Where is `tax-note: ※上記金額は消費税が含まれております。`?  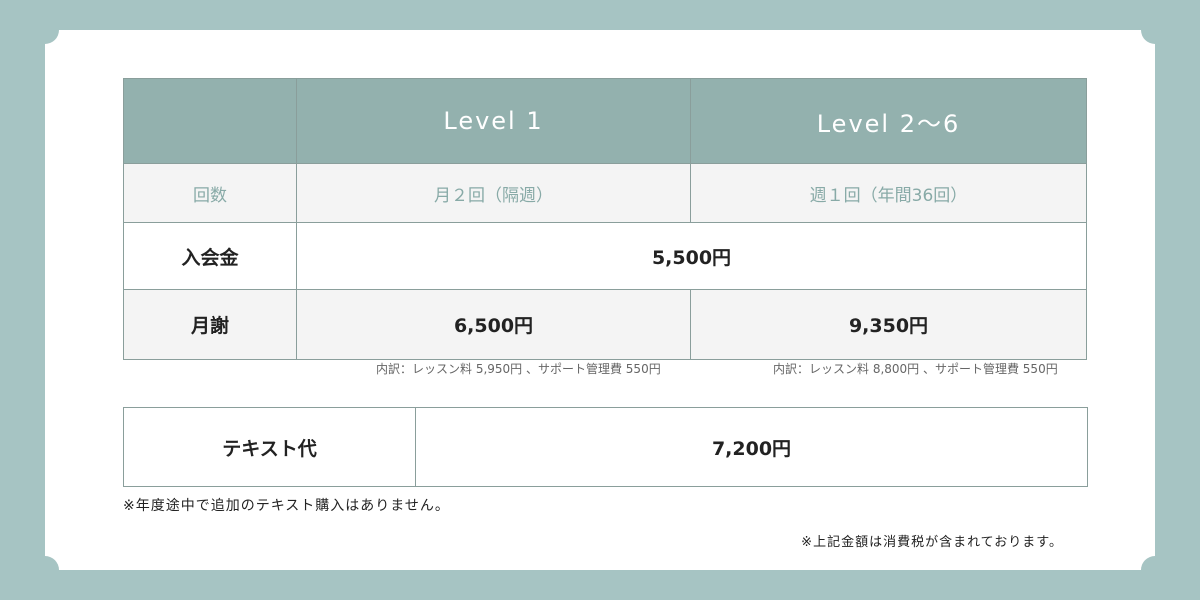 tax-note: ※上記金額は消費税が含まれております。 is located at coordinates (932, 542).